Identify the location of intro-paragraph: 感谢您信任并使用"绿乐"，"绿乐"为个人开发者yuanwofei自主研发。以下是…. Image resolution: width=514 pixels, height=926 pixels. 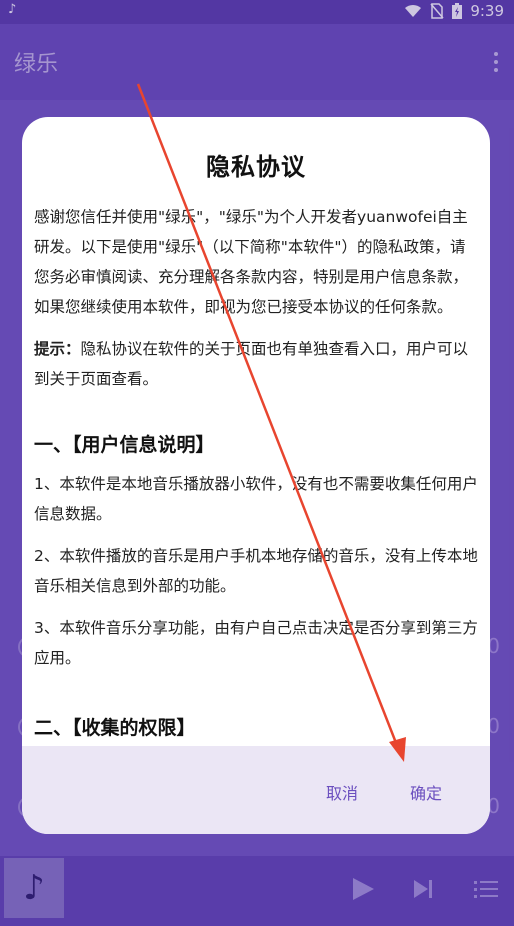
(251, 262).